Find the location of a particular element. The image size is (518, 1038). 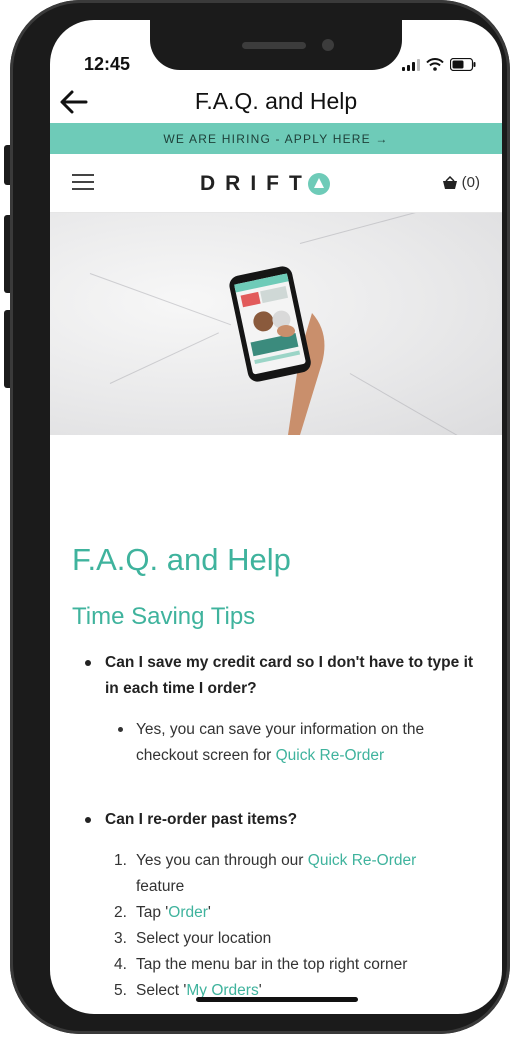

nav-title: F.A.Q. and Help is located at coordinates (276, 101).